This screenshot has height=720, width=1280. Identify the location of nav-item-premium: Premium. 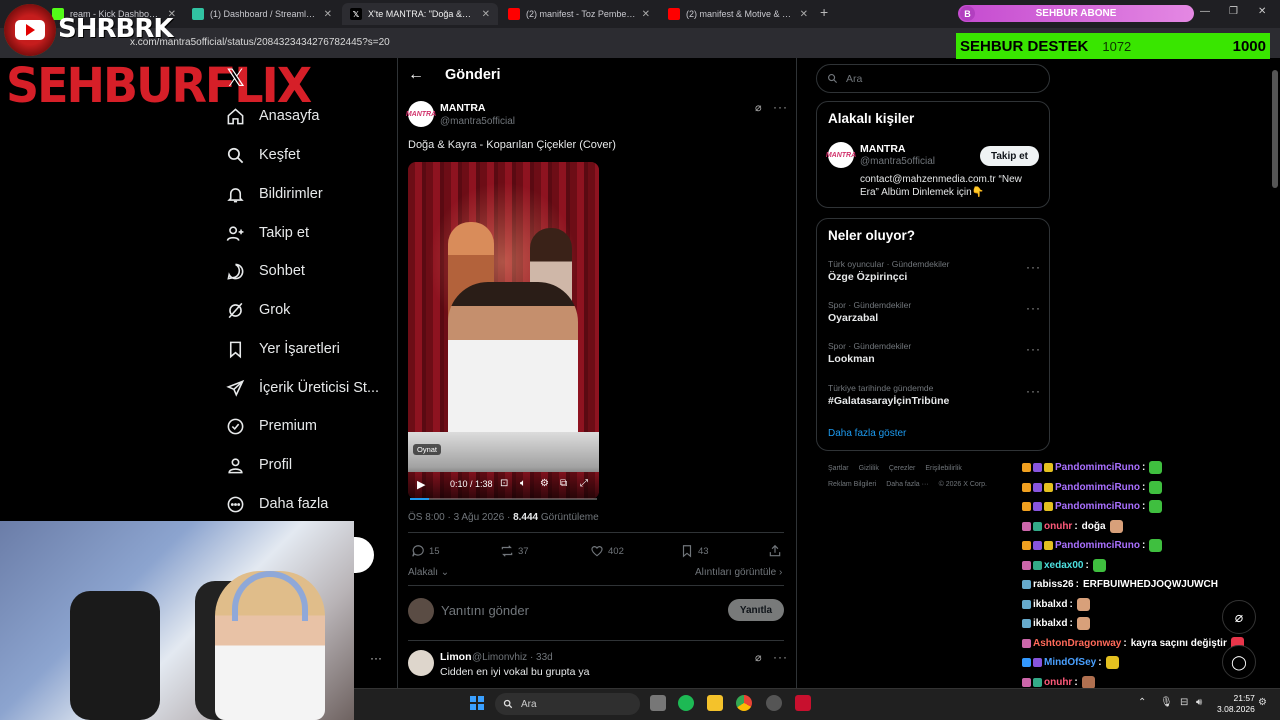
(271, 426).